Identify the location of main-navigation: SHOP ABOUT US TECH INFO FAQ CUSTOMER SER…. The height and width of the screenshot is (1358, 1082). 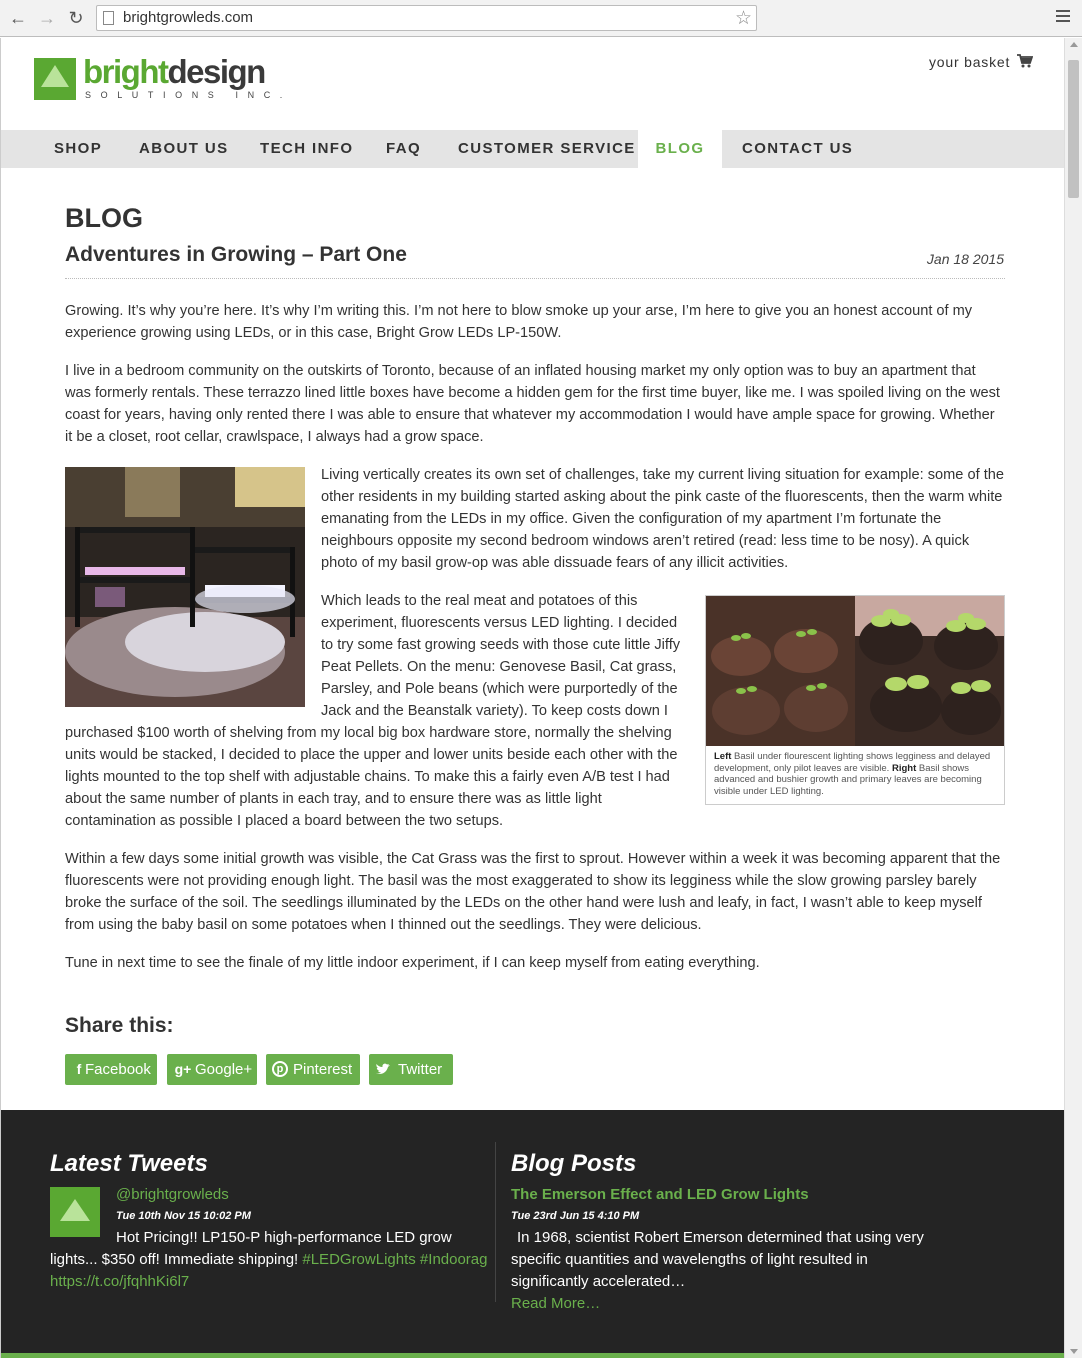
(532, 149).